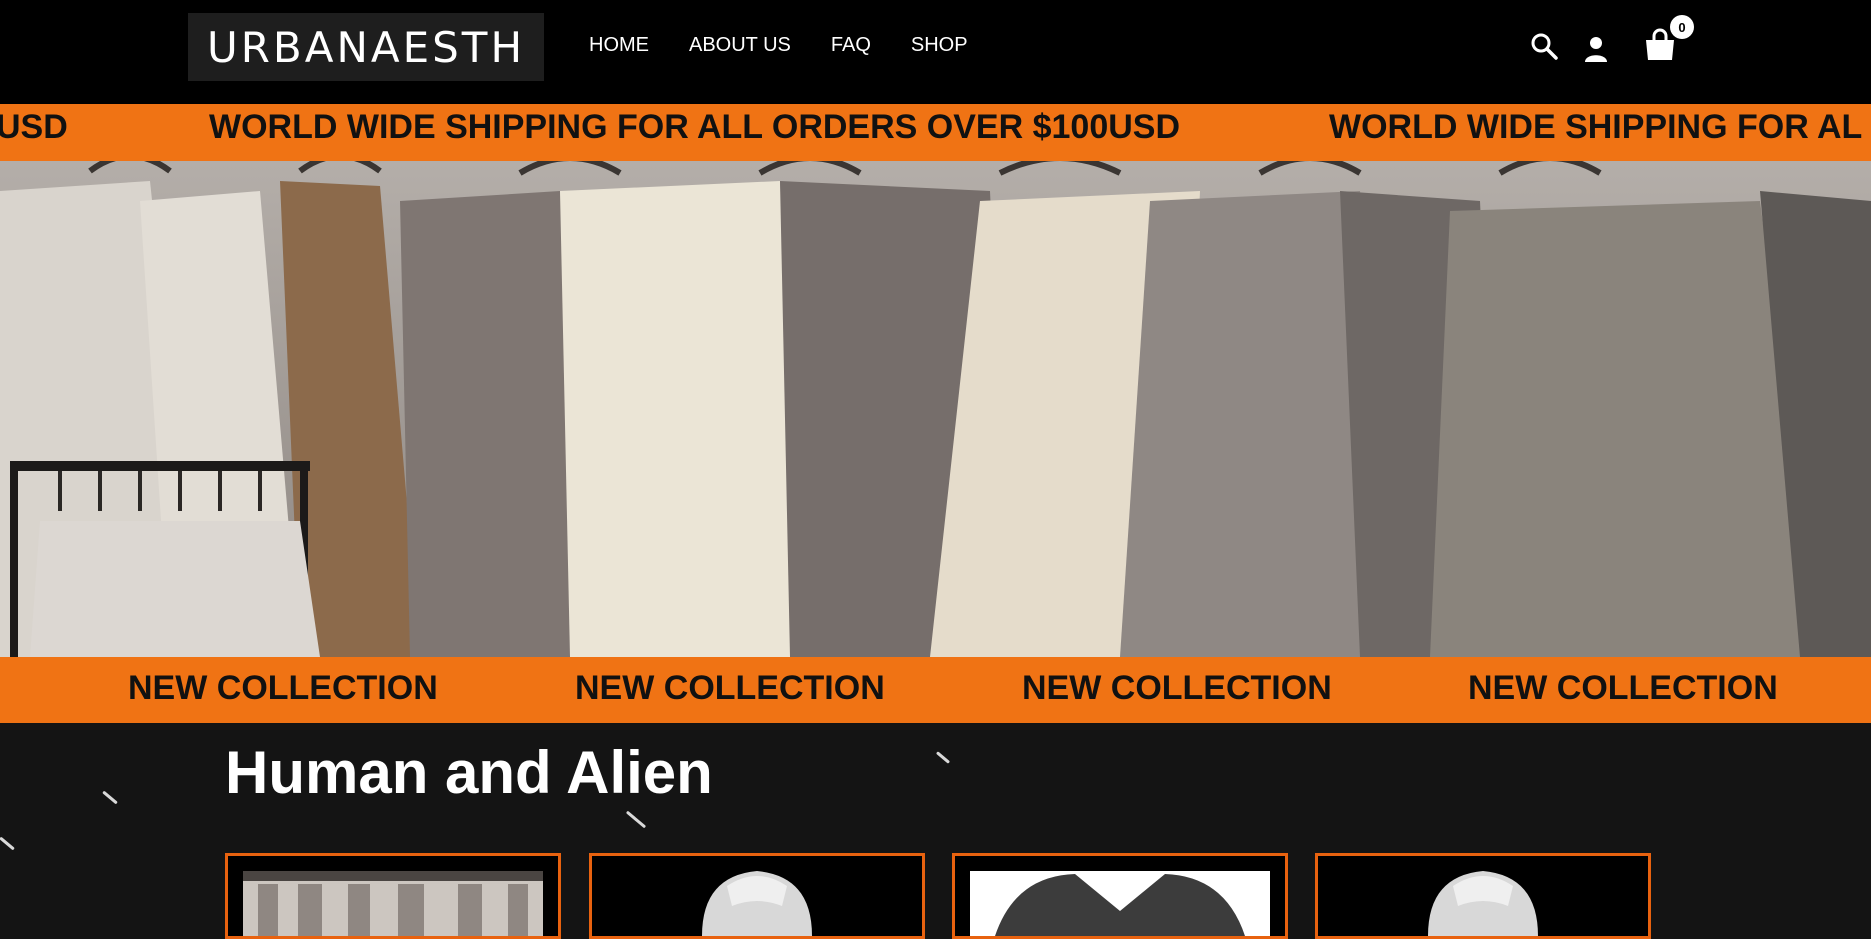 The width and height of the screenshot is (1871, 939). Describe the element at coordinates (740, 45) in the screenshot. I see `nav-about-us: ABOUT US` at that location.